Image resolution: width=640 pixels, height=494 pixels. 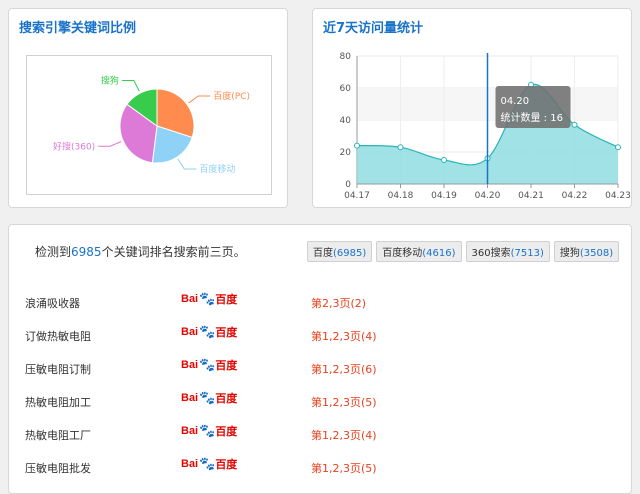 What do you see at coordinates (527, 253) in the screenshot?
I see `tab-360-count: (7513)` at bounding box center [527, 253].